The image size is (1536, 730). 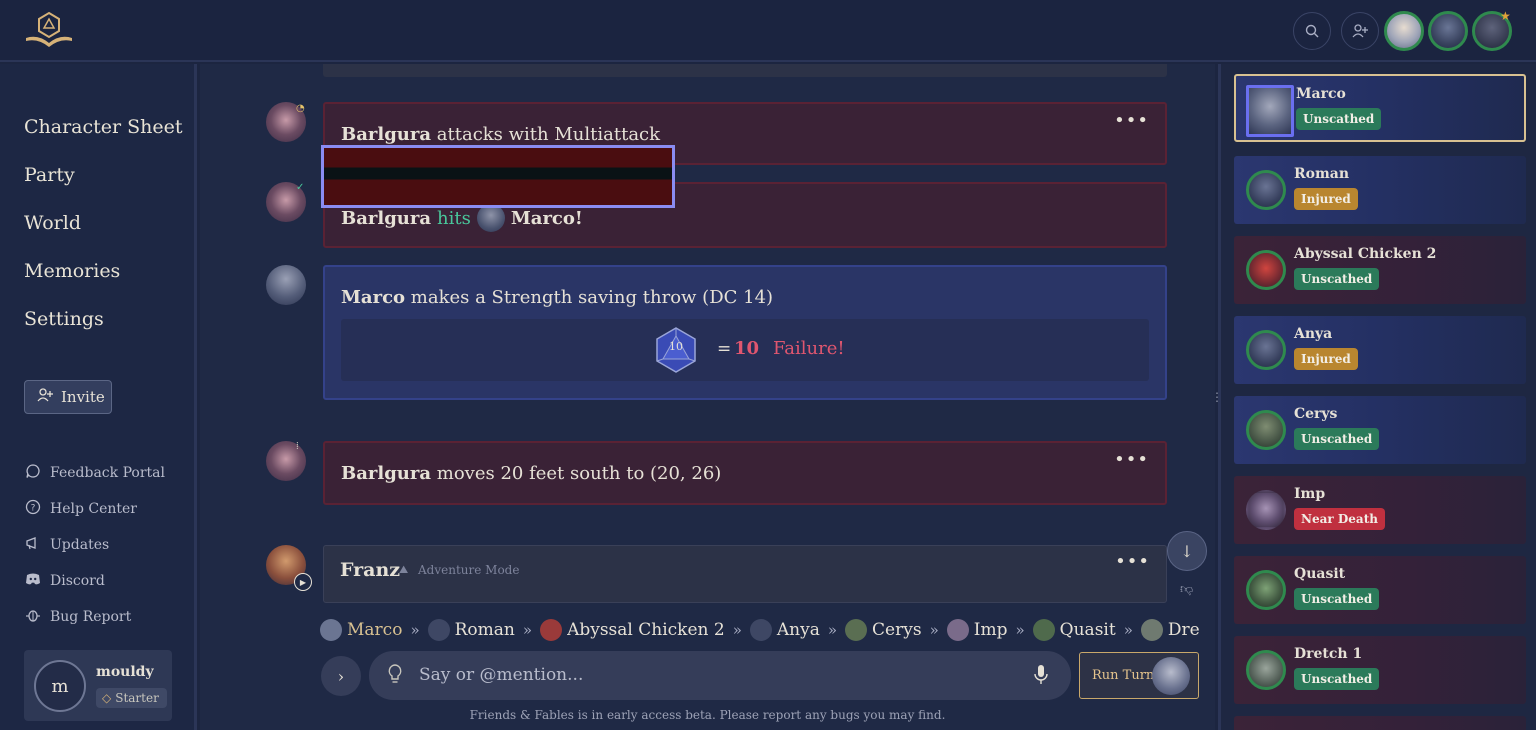 I want to click on help-center-label: Help Center, so click(x=94, y=509).